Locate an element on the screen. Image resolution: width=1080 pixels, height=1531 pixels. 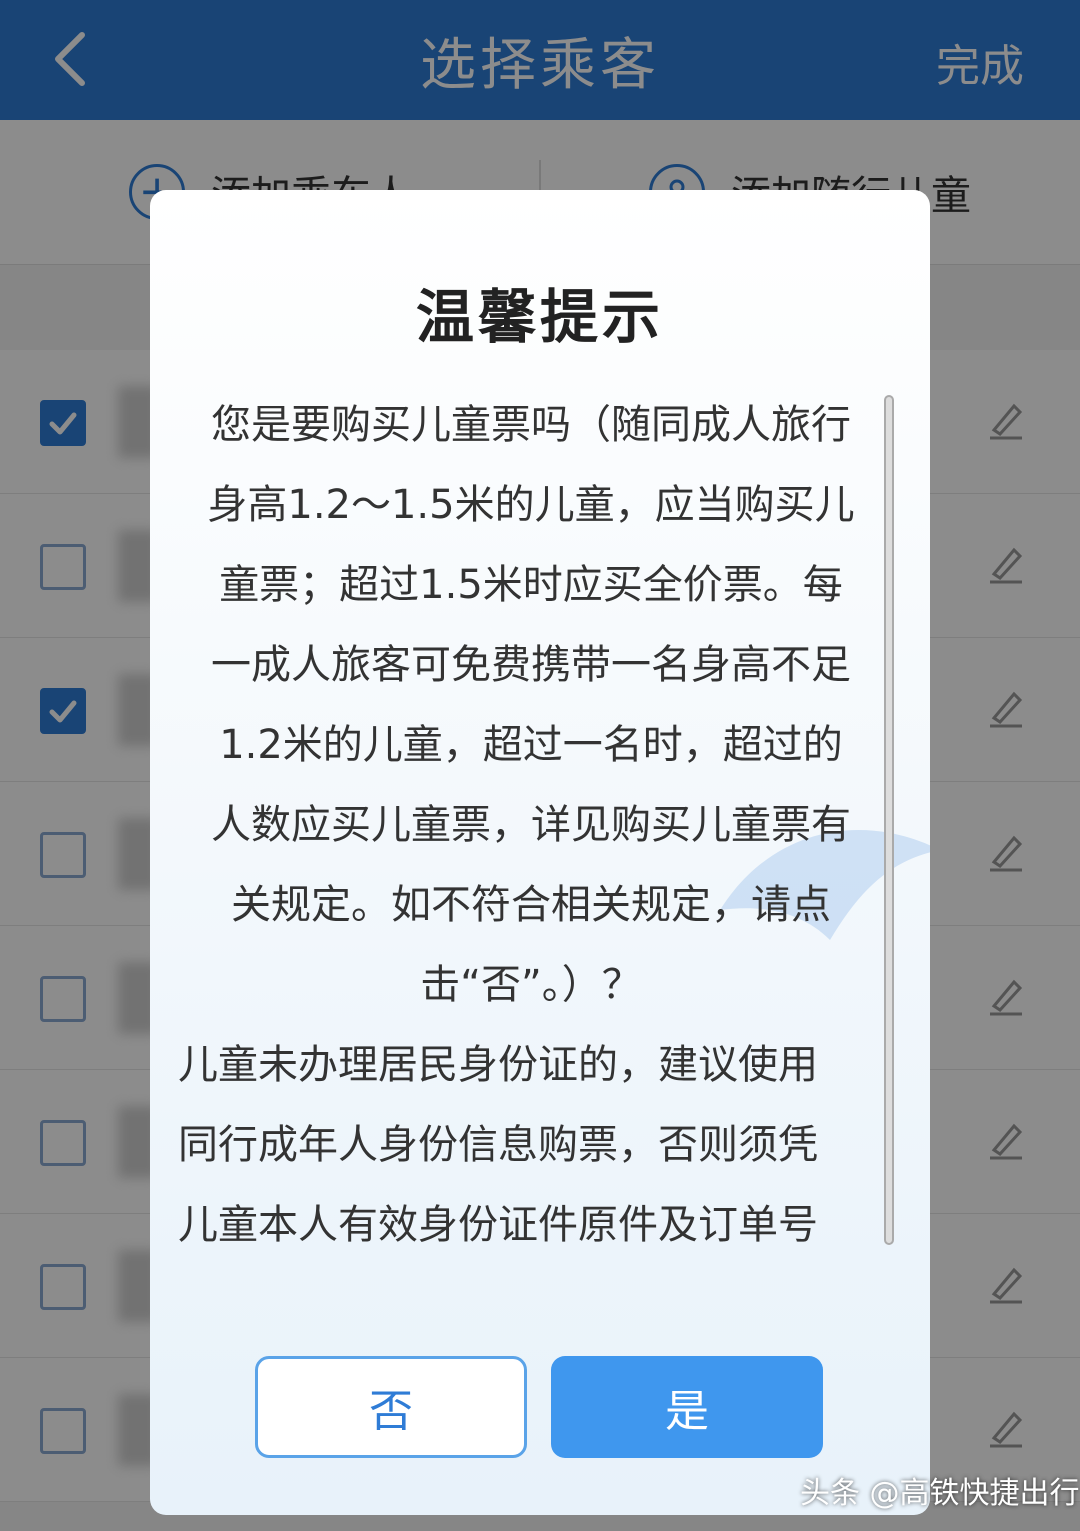
dialog-line: 儿童未办理居民身份证的，建议使用 is located at coordinates (498, 1065).